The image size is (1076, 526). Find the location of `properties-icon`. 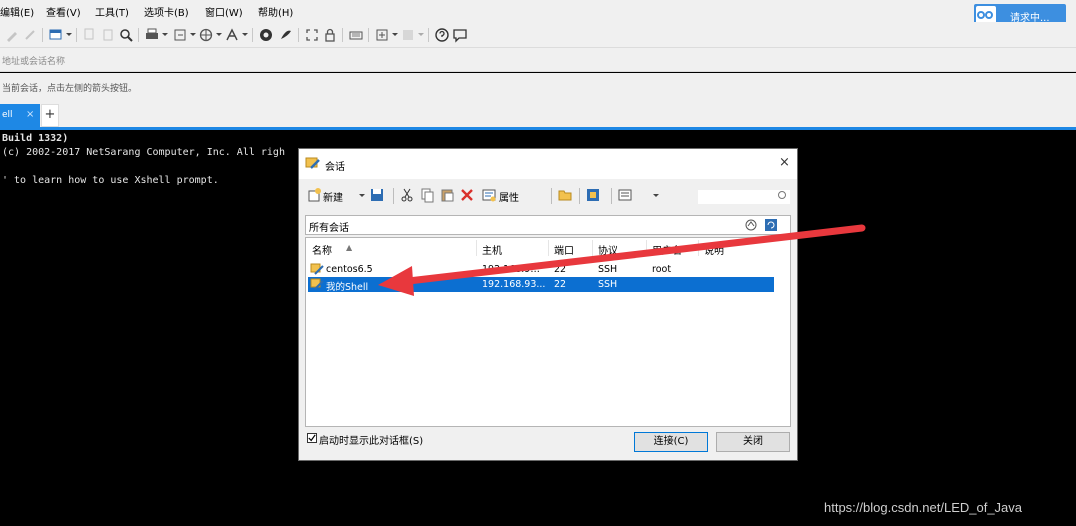

properties-icon is located at coordinates (489, 195).